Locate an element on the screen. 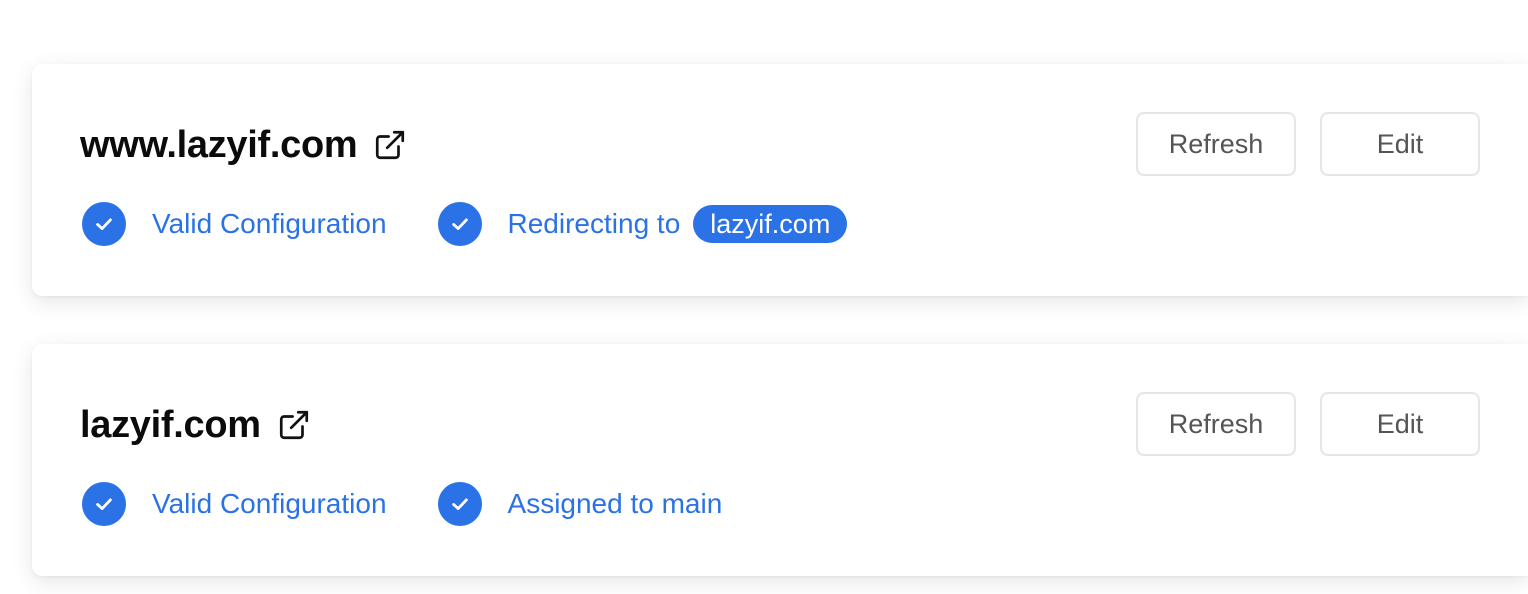 The width and height of the screenshot is (1528, 594). status-label: Redirecting to is located at coordinates (594, 223).